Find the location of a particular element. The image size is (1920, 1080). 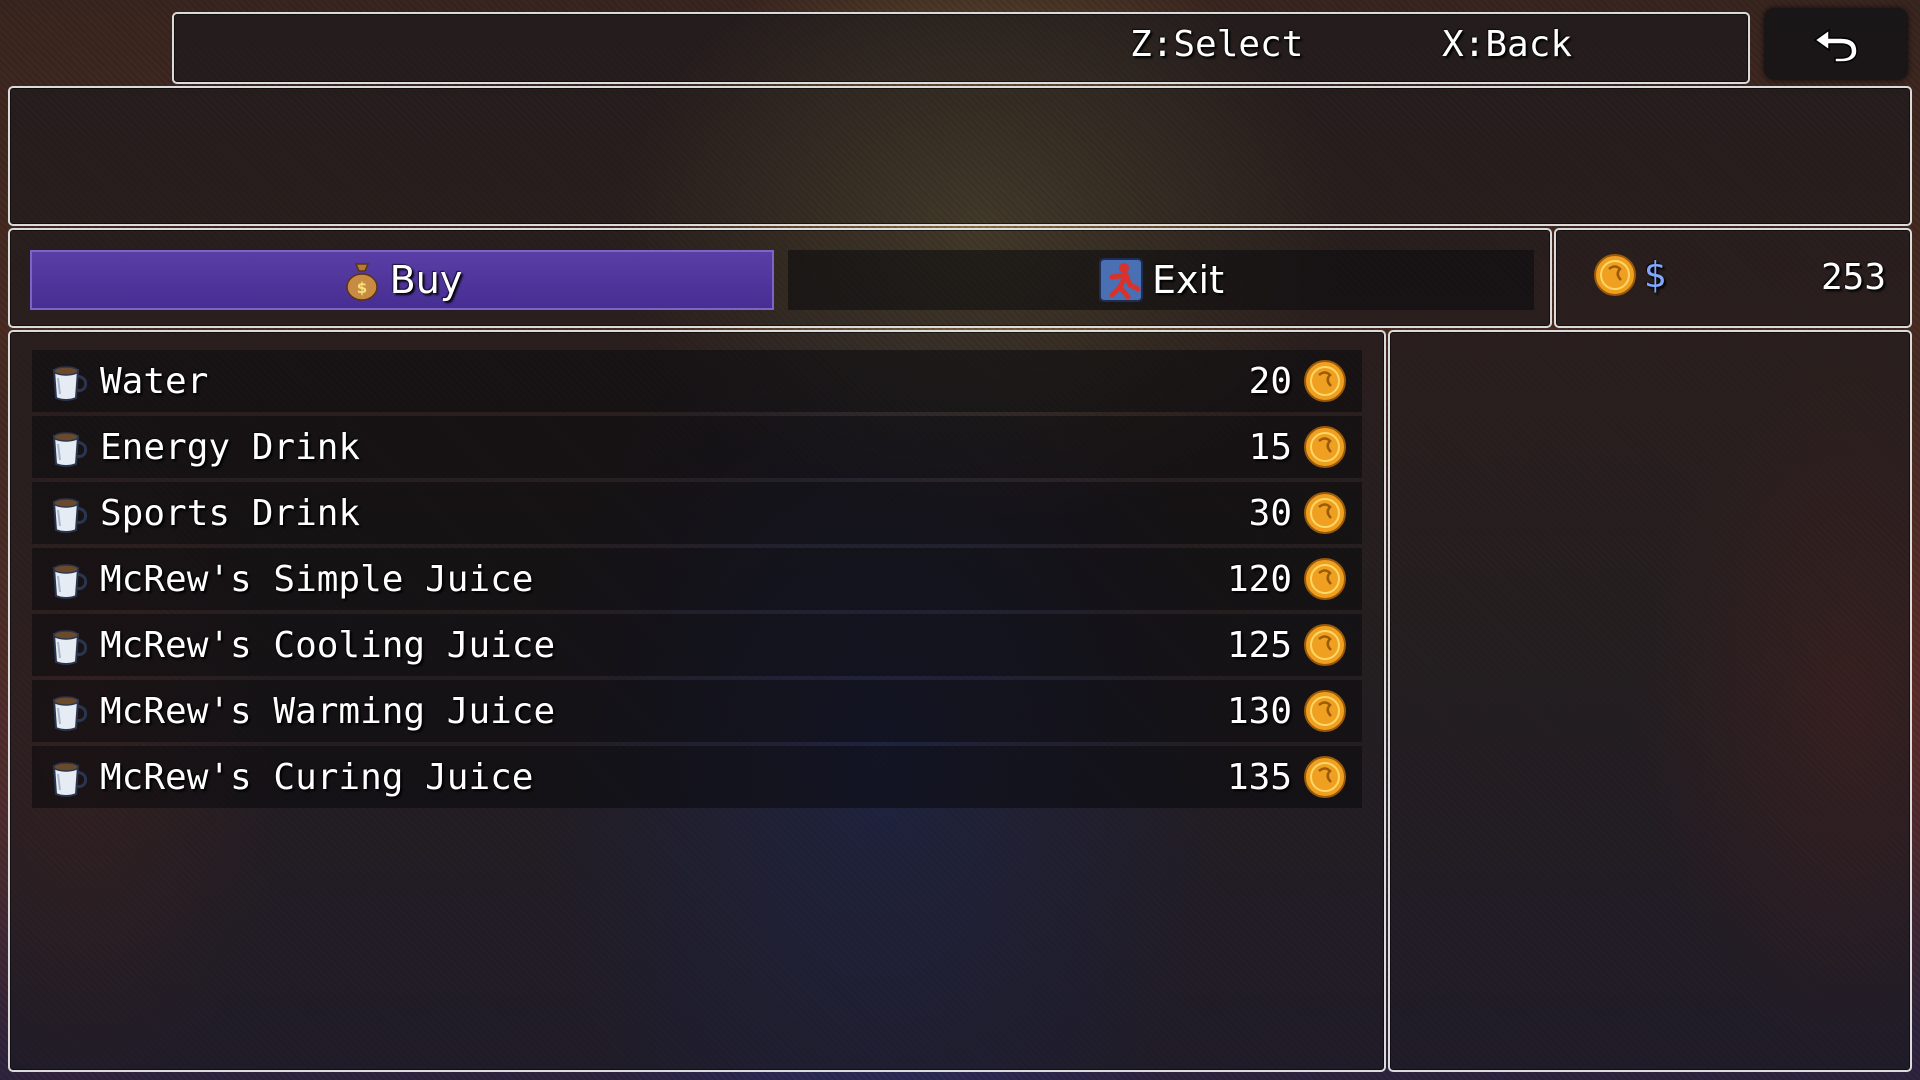

select-hint: Z:Select is located at coordinates (1217, 44).